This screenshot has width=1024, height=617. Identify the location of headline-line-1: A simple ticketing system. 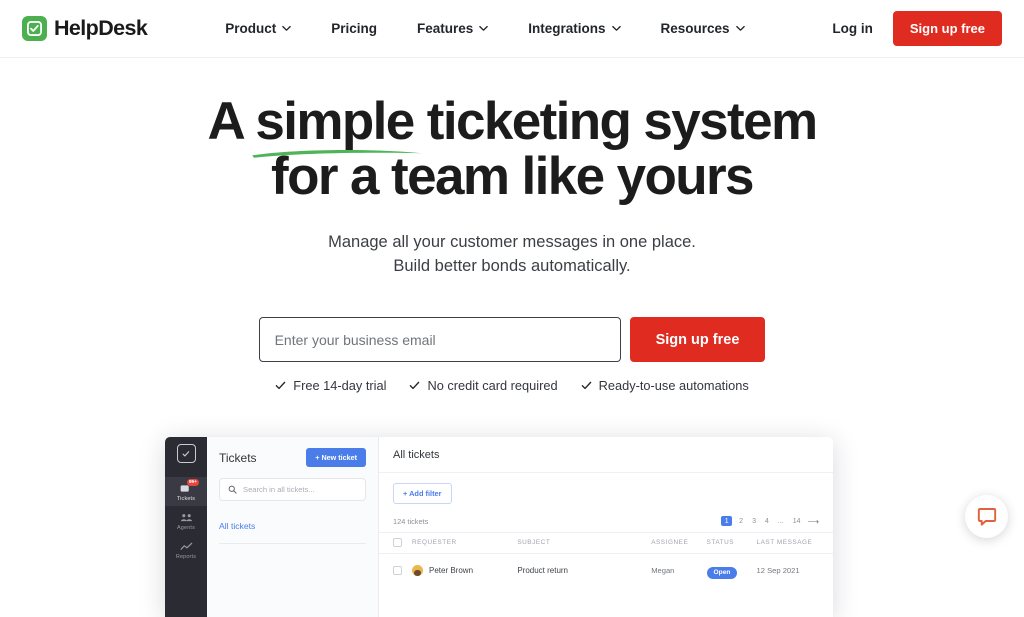
(512, 121).